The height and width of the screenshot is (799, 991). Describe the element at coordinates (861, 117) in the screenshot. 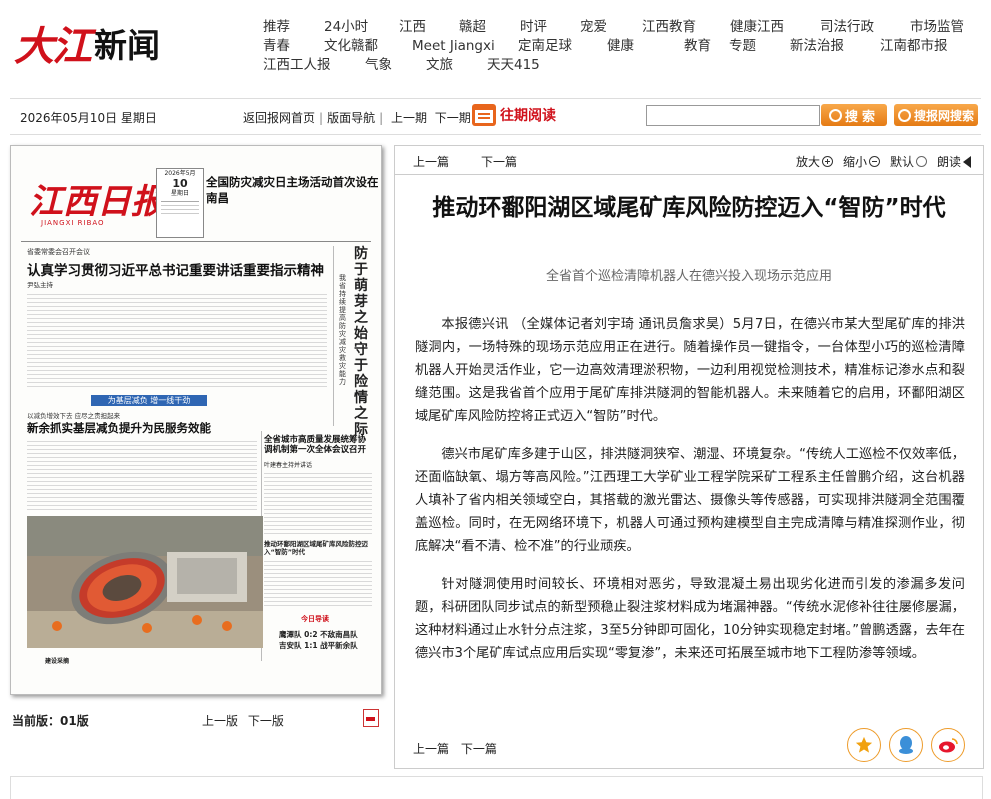

I see `search-button-label: 搜索` at that location.